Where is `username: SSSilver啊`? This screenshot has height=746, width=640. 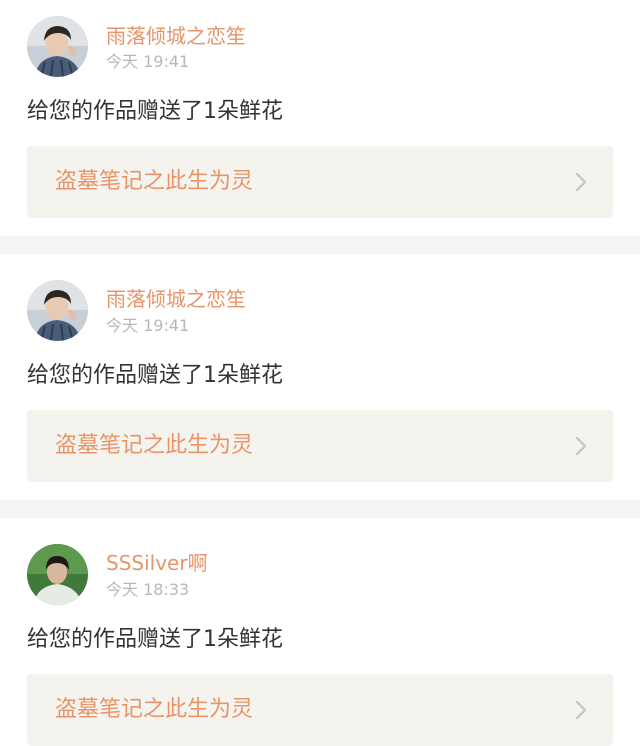 username: SSSilver啊 is located at coordinates (157, 563).